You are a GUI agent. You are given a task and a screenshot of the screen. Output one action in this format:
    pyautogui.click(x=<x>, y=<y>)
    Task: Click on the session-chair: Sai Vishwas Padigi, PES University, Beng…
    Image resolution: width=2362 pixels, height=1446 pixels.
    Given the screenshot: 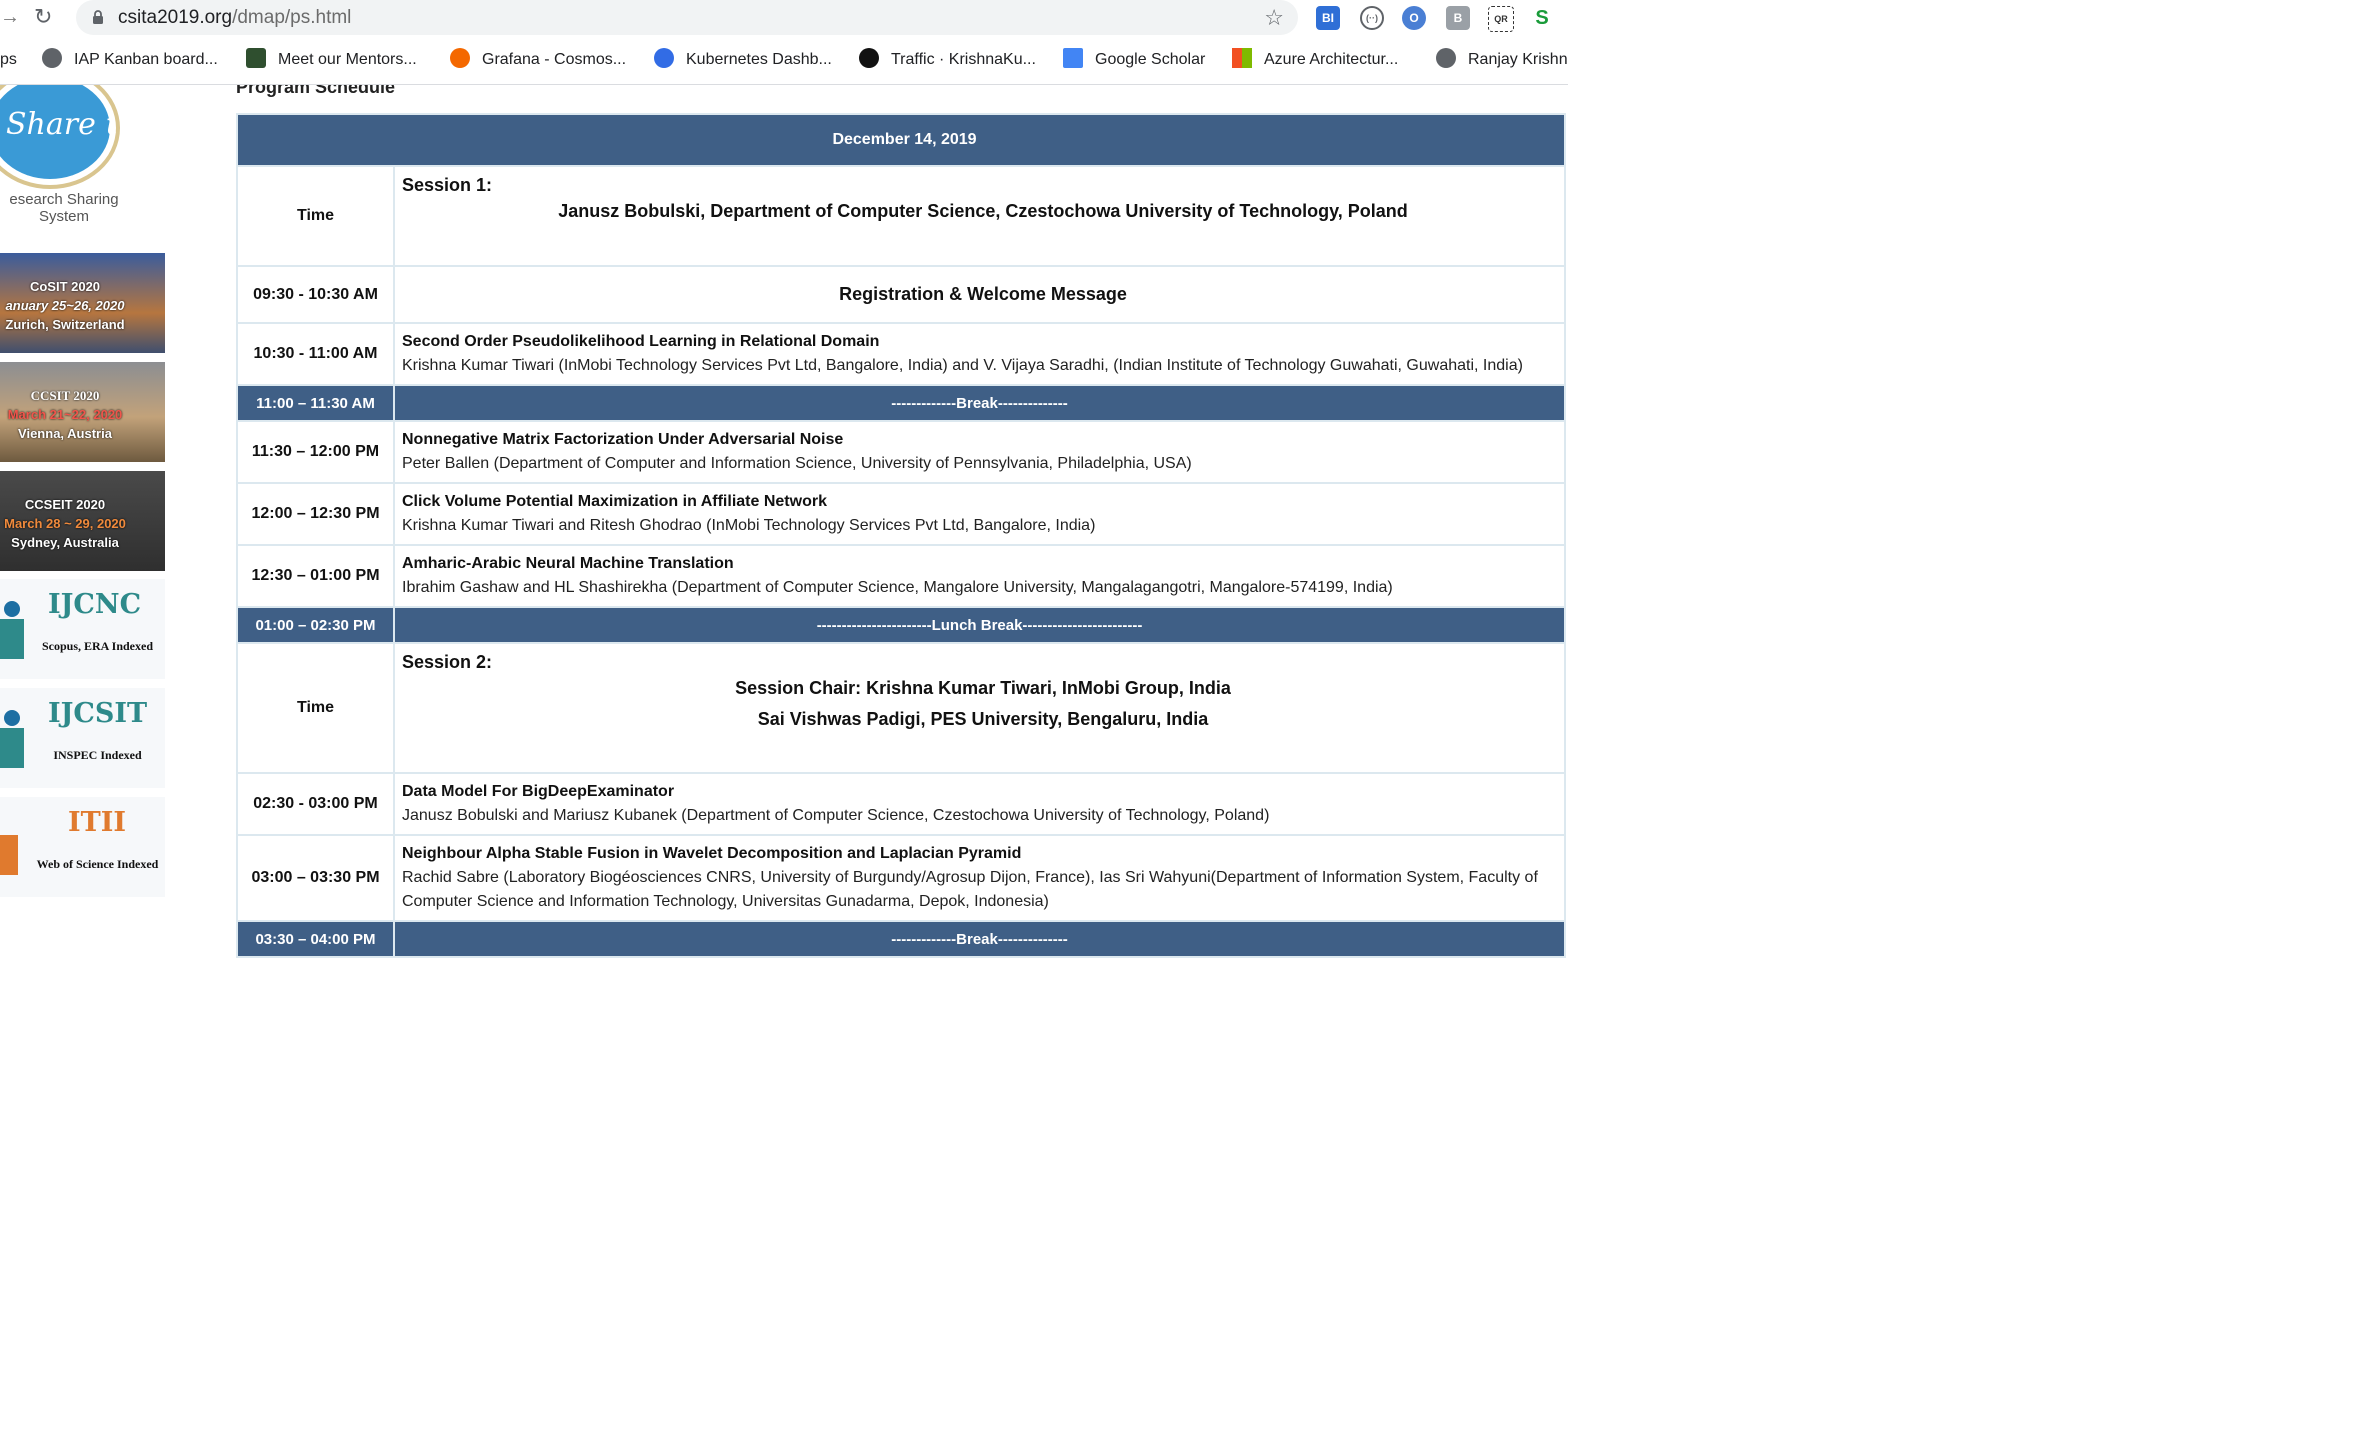 What is the action you would take?
    pyautogui.click(x=983, y=719)
    